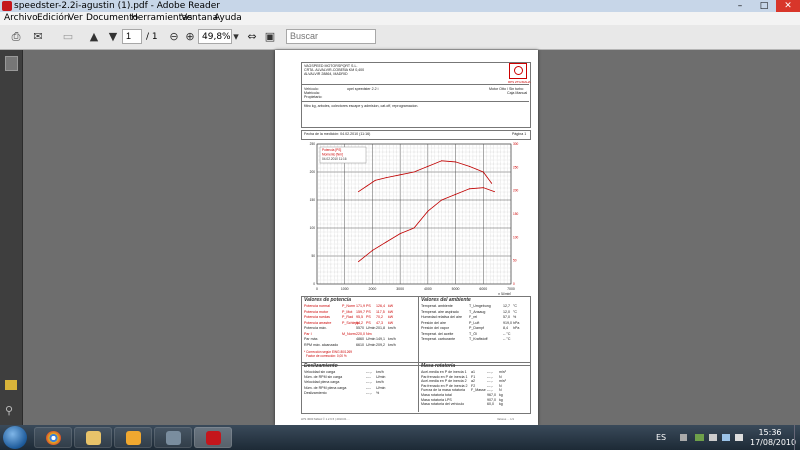 Image resolution: width=800 pixels, height=450 pixels. What do you see at coordinates (337, 134) in the screenshot?
I see `measurement-date: Fecha de la medición: 04.02.2010 (11:16)` at bounding box center [337, 134].